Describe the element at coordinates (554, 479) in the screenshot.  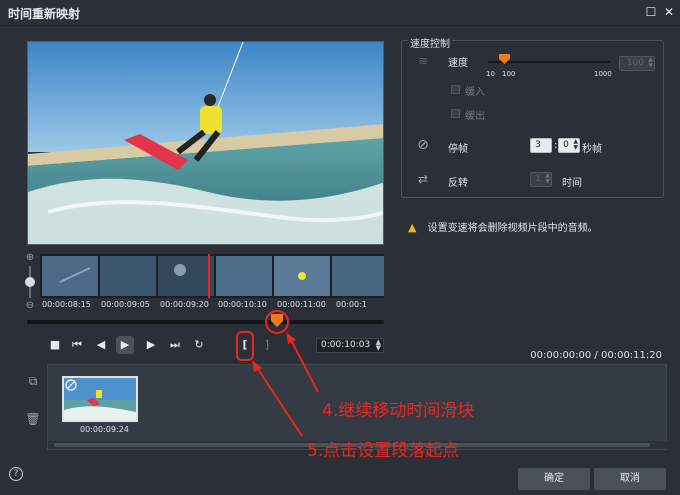
I see `ok-button: 确定` at that location.